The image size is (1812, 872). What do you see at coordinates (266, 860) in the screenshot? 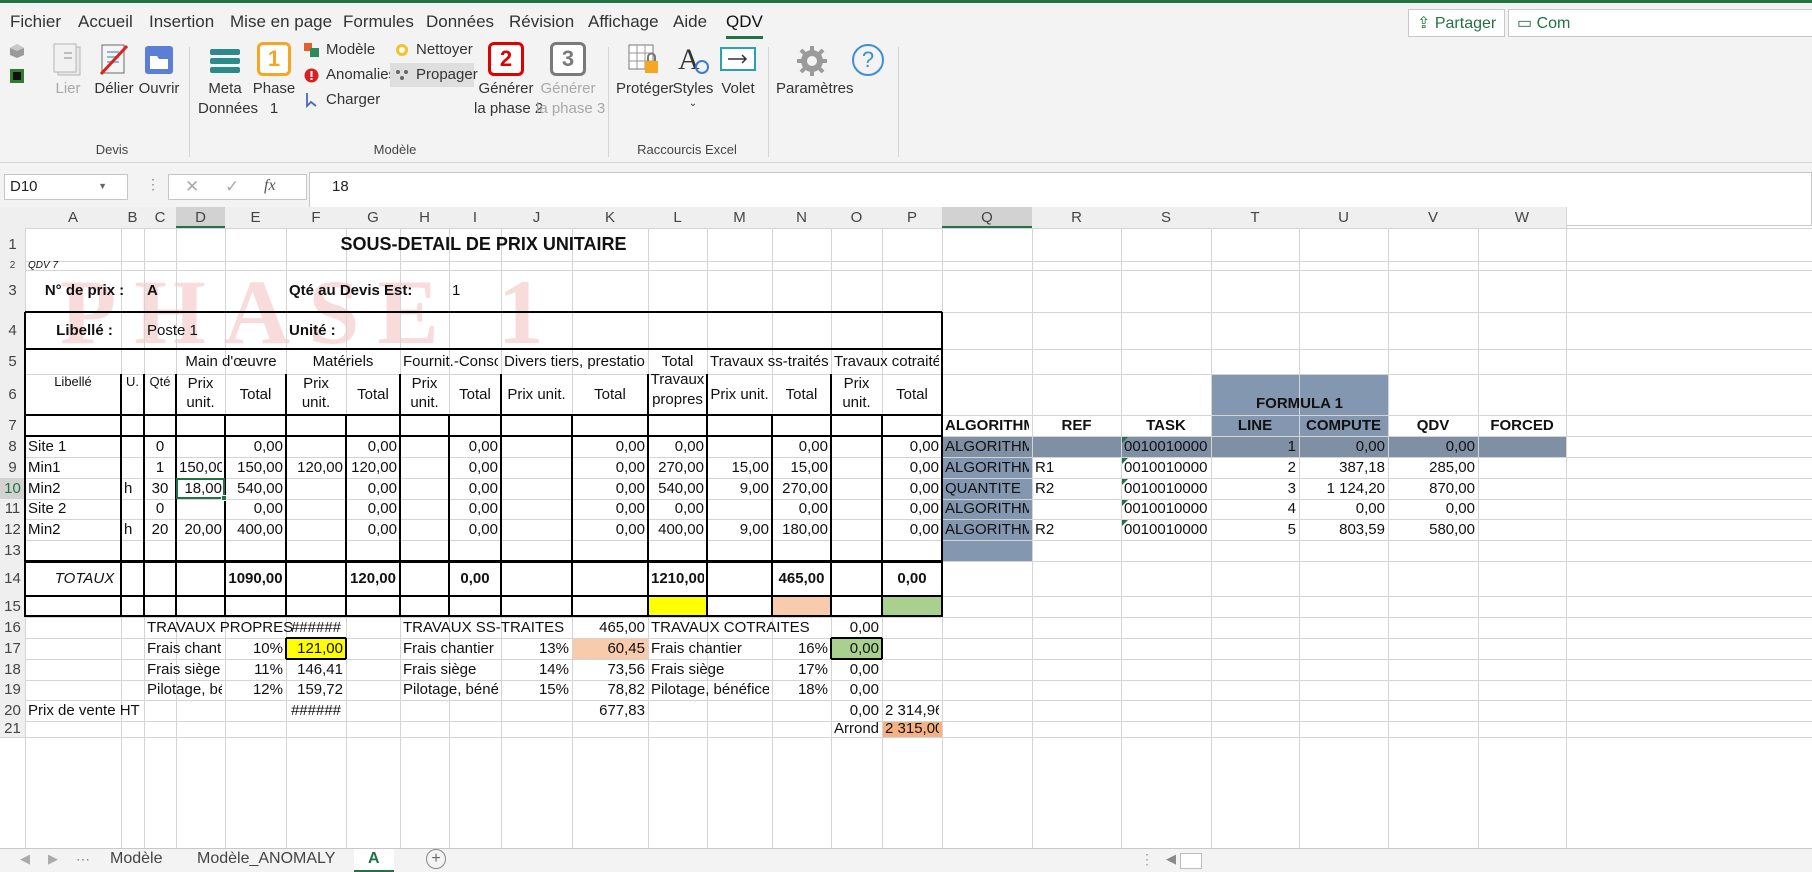
I see `sheet-tab-modele-anomaly: Modèle_ANOMALY` at bounding box center [266, 860].